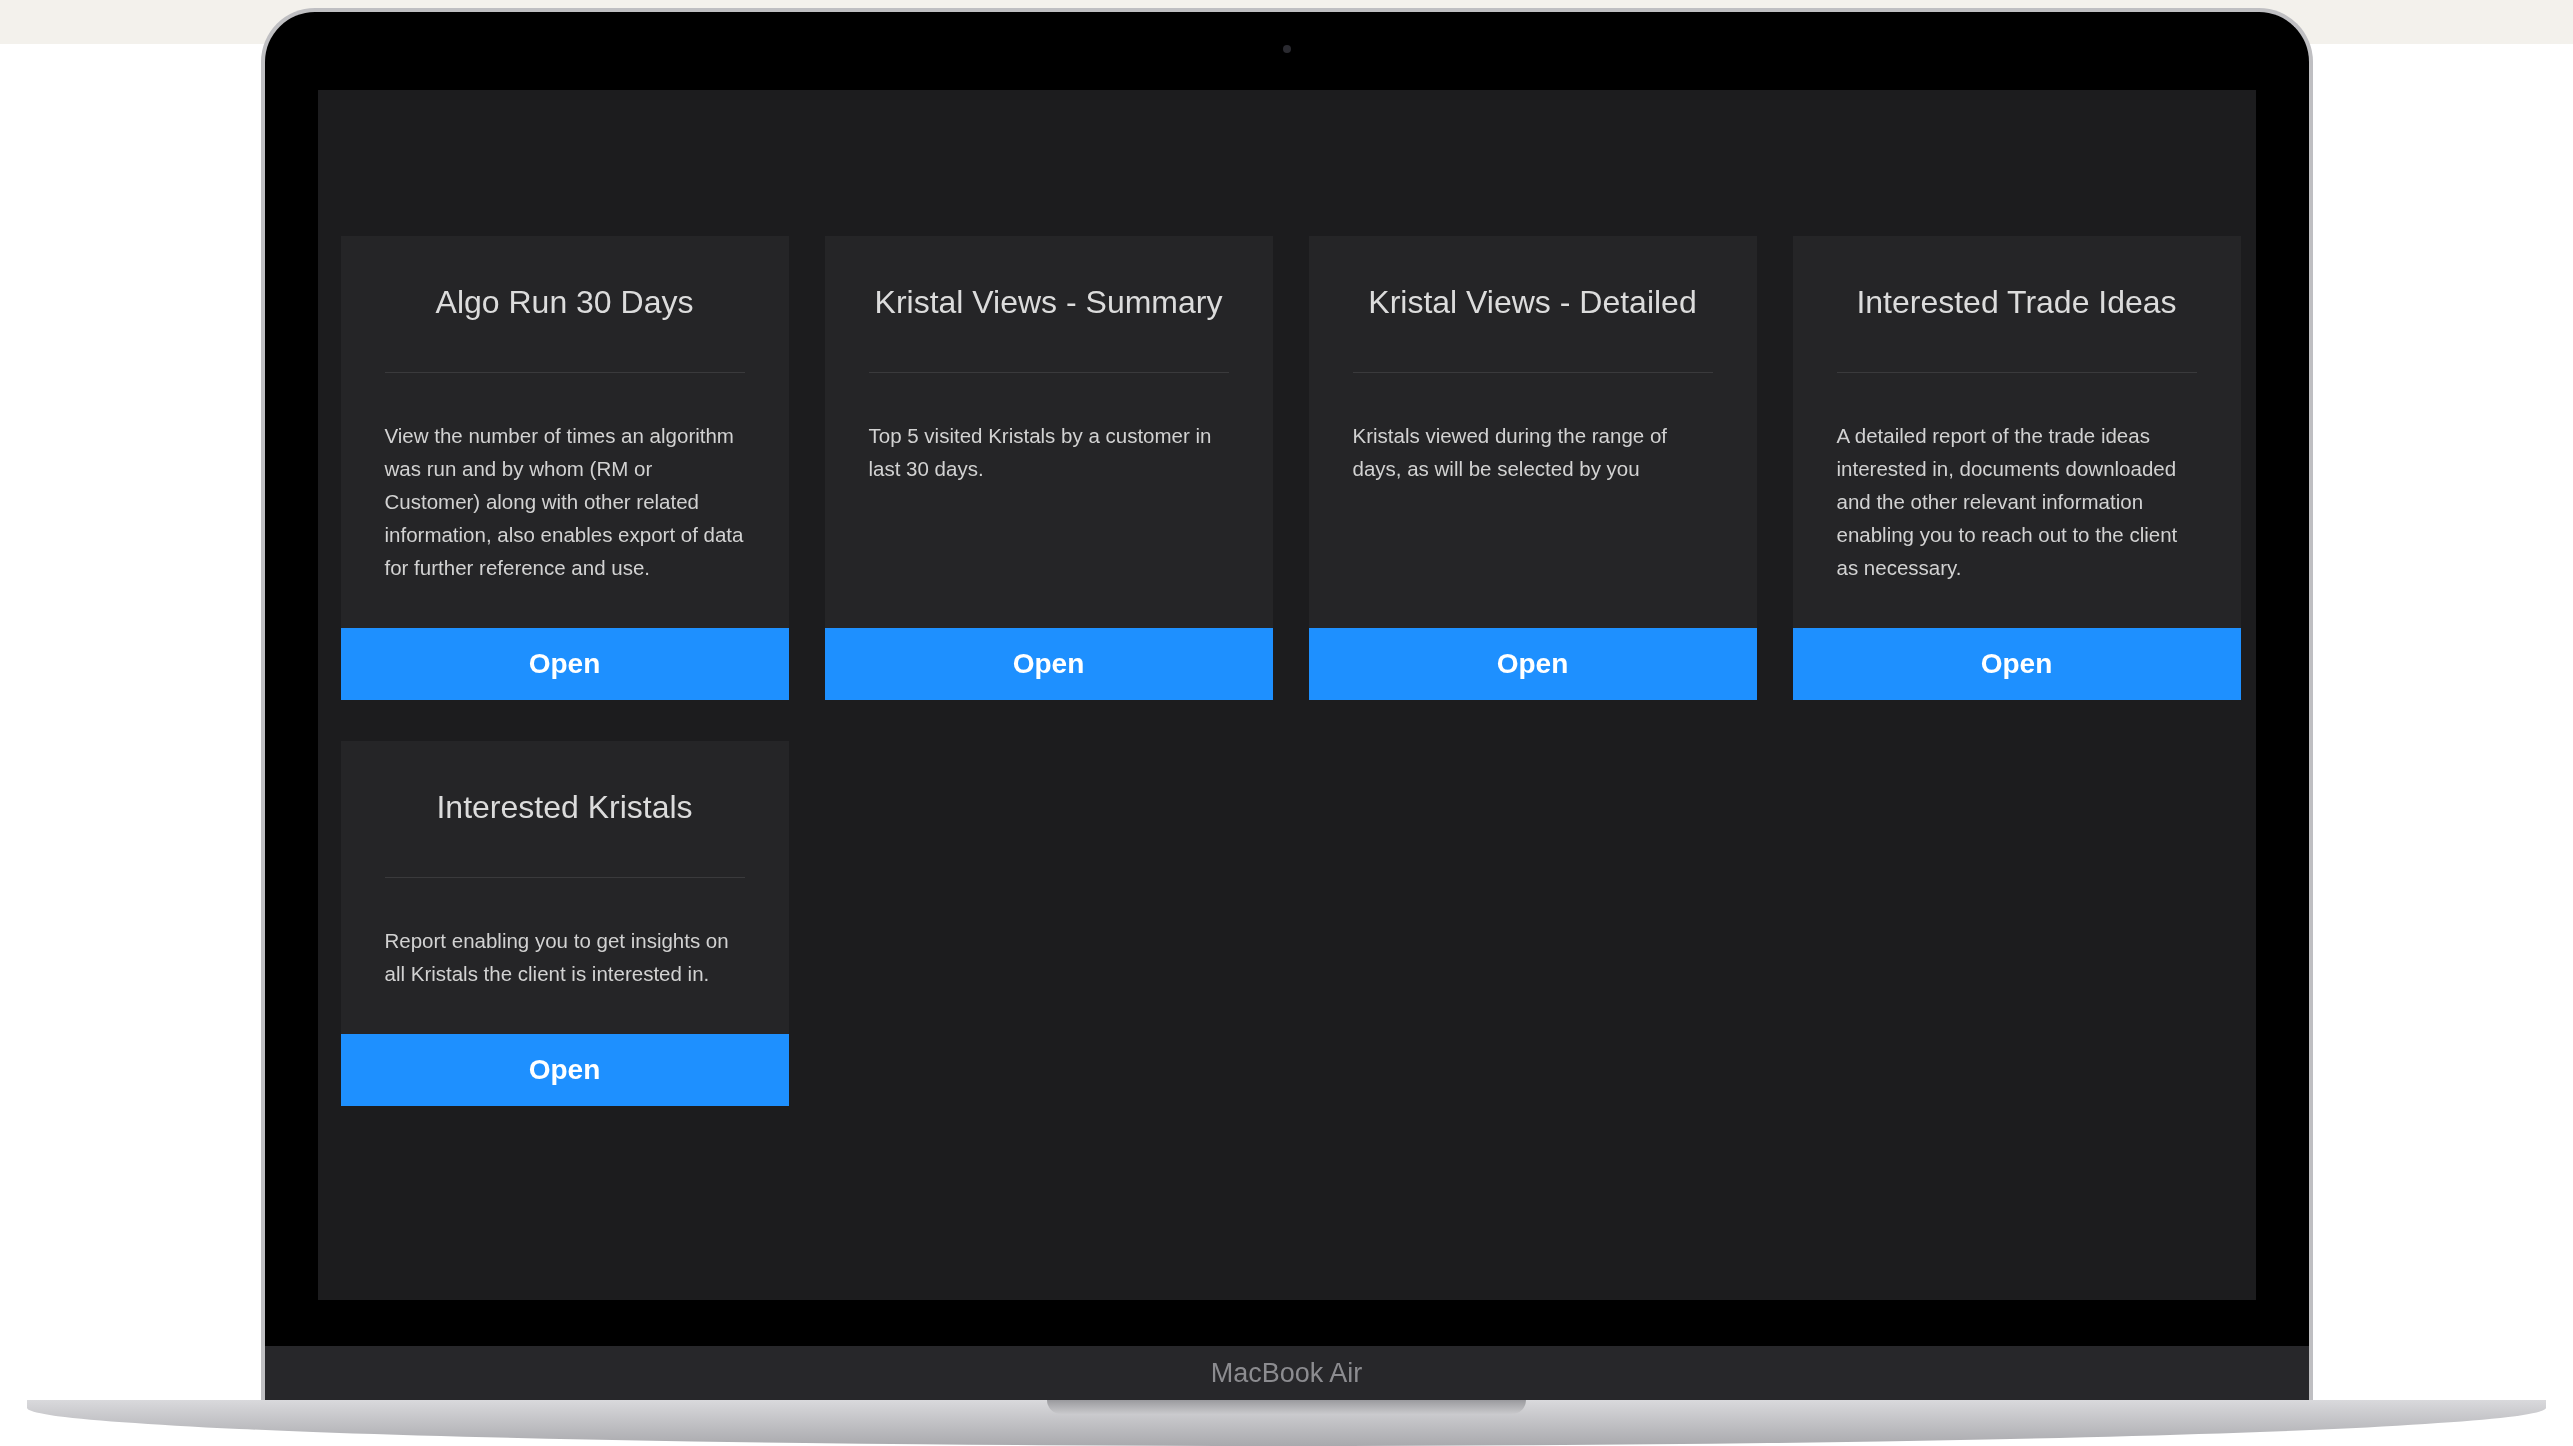 The width and height of the screenshot is (2573, 1446). I want to click on card-description: Kristals viewed during the range of days, as will be selected by you, so click(1509, 452).